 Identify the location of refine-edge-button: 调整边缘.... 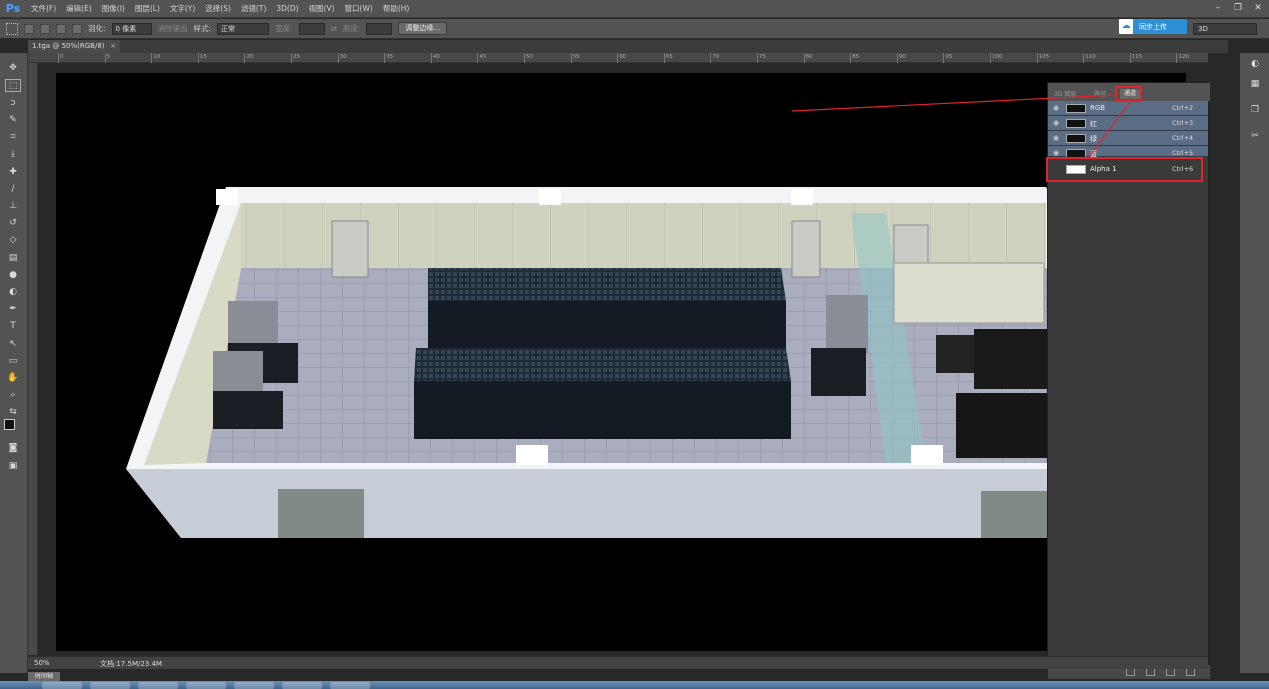
(423, 28).